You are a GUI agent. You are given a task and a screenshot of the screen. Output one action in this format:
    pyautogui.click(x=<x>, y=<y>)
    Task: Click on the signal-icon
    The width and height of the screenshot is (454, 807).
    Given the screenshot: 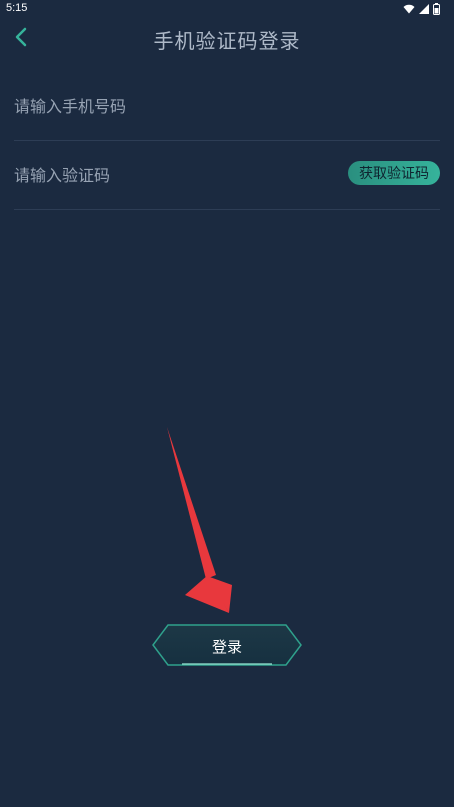 What is the action you would take?
    pyautogui.click(x=424, y=9)
    